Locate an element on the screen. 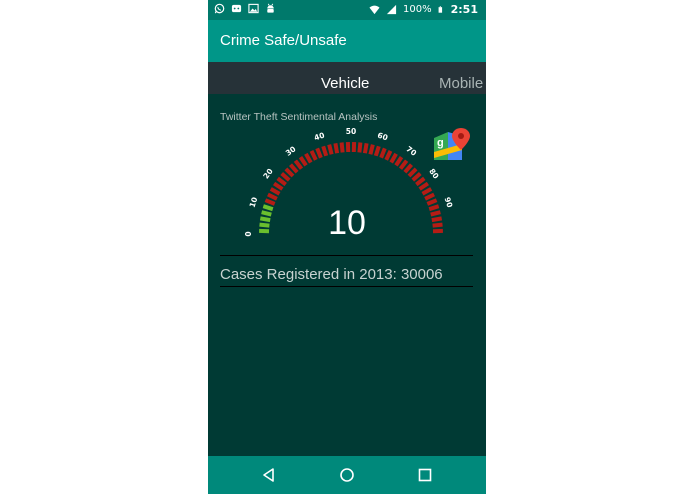  home-icon is located at coordinates (347, 475).